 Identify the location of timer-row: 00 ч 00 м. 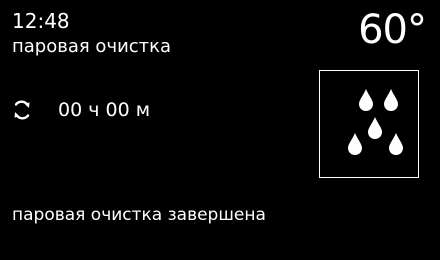
(80, 110).